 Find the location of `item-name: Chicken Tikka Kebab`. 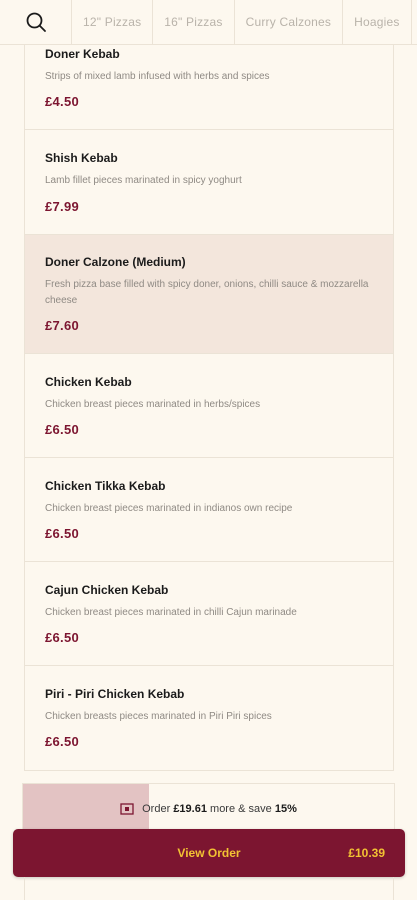

item-name: Chicken Tikka Kebab is located at coordinates (105, 486).